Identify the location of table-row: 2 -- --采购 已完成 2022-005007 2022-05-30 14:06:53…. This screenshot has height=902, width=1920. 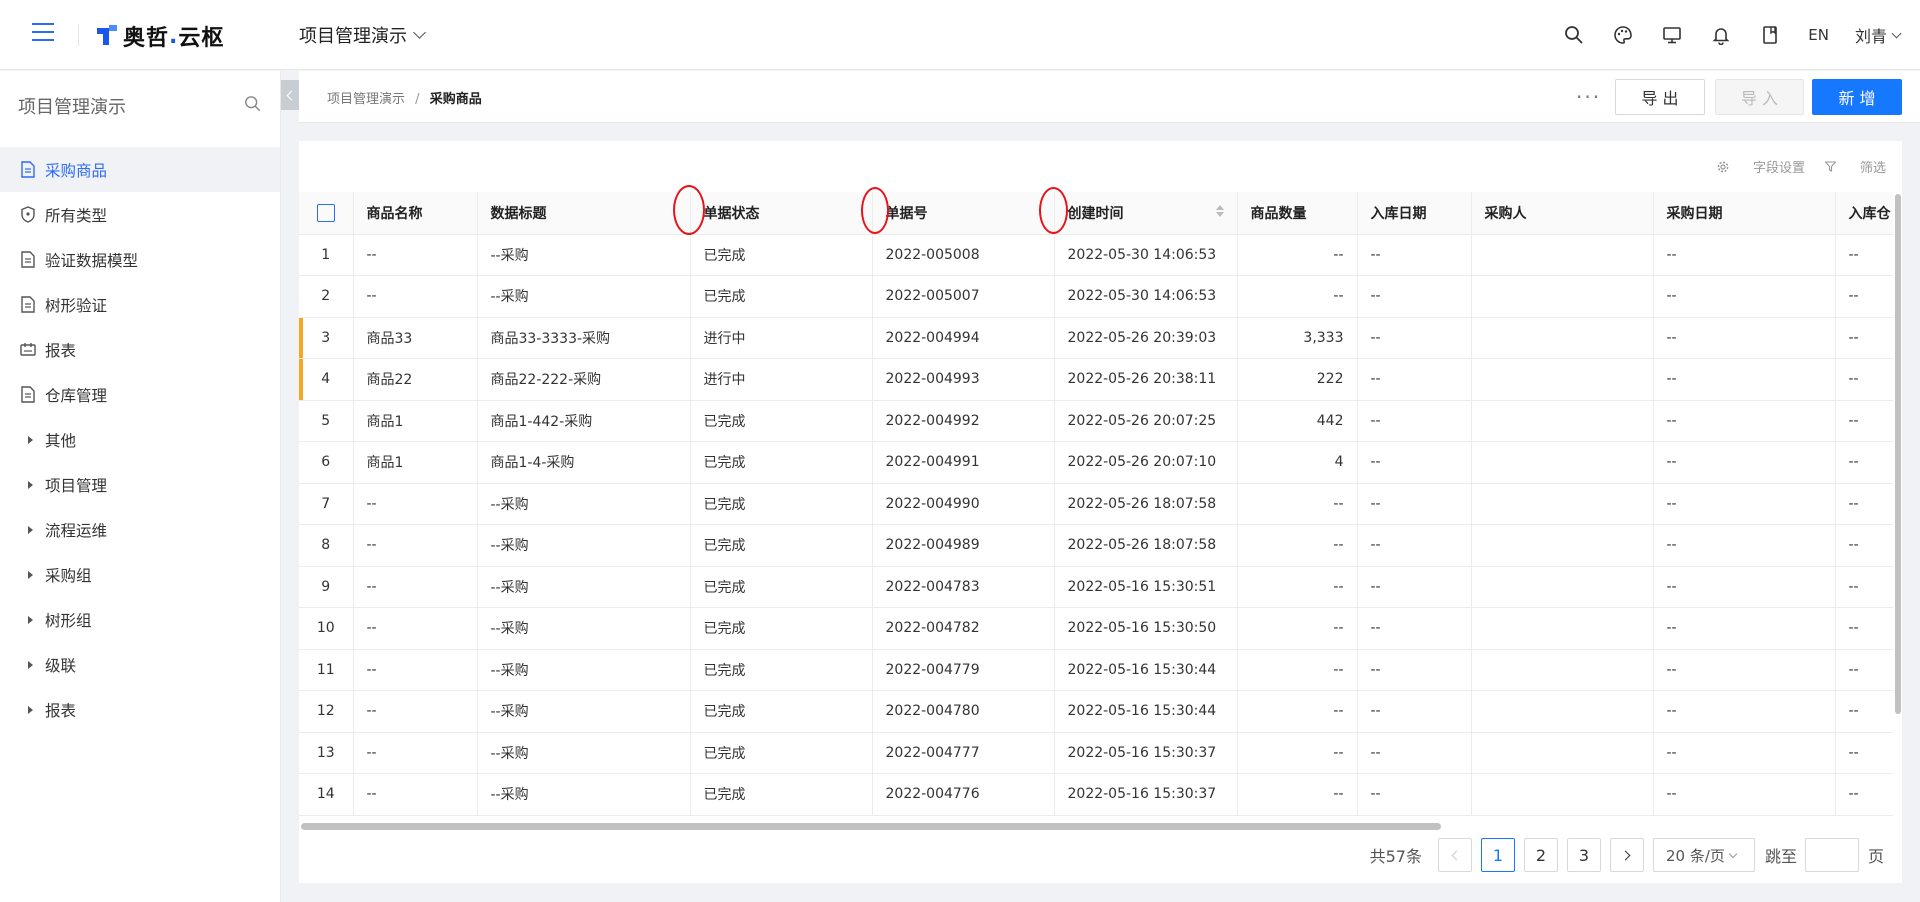
(1096, 296).